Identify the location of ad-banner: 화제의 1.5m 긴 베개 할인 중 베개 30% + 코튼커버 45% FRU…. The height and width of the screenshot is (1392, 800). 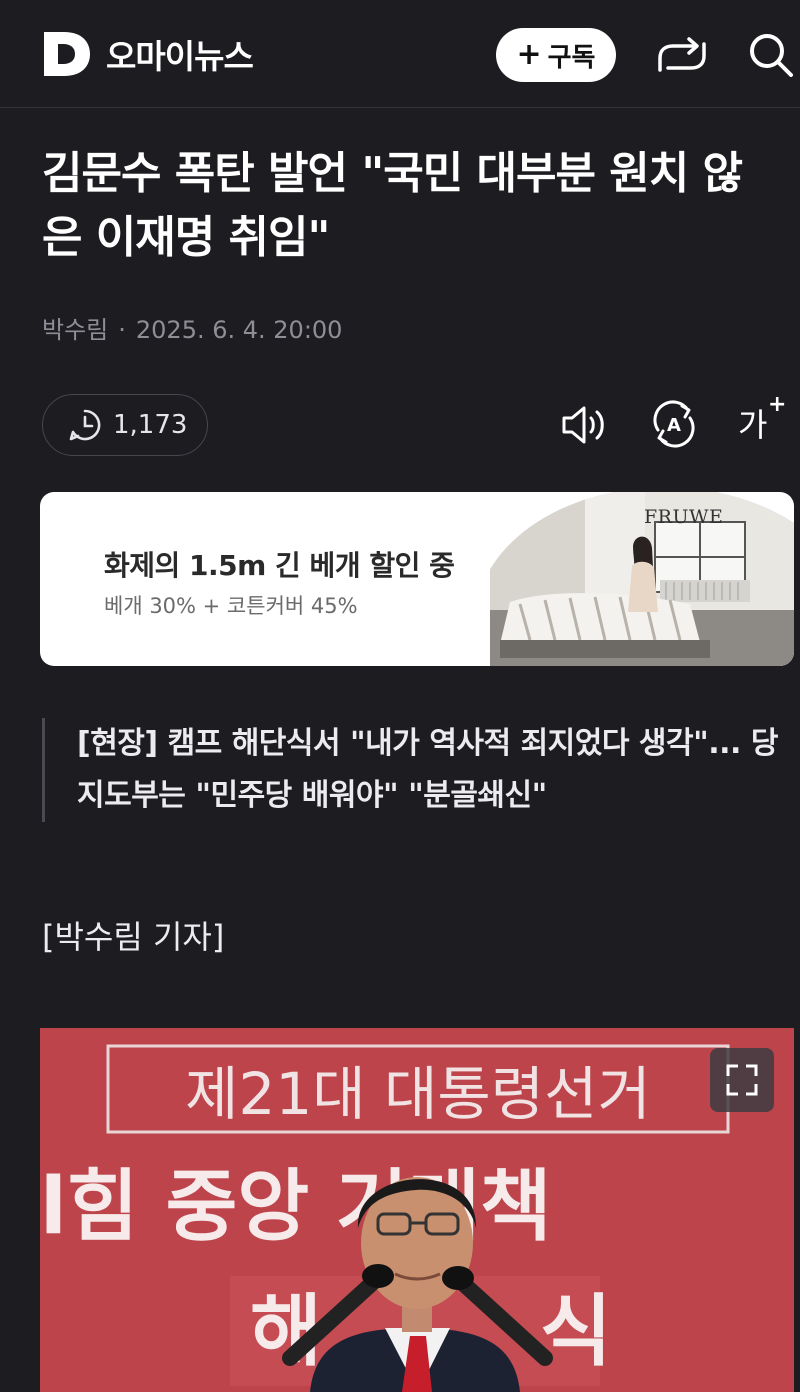
(417, 579).